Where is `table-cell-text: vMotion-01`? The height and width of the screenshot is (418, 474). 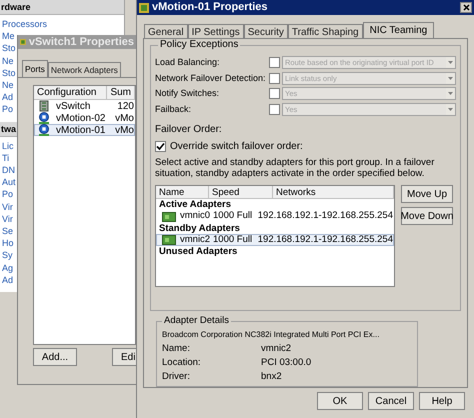
table-cell-text: vMotion-01 is located at coordinates (81, 131).